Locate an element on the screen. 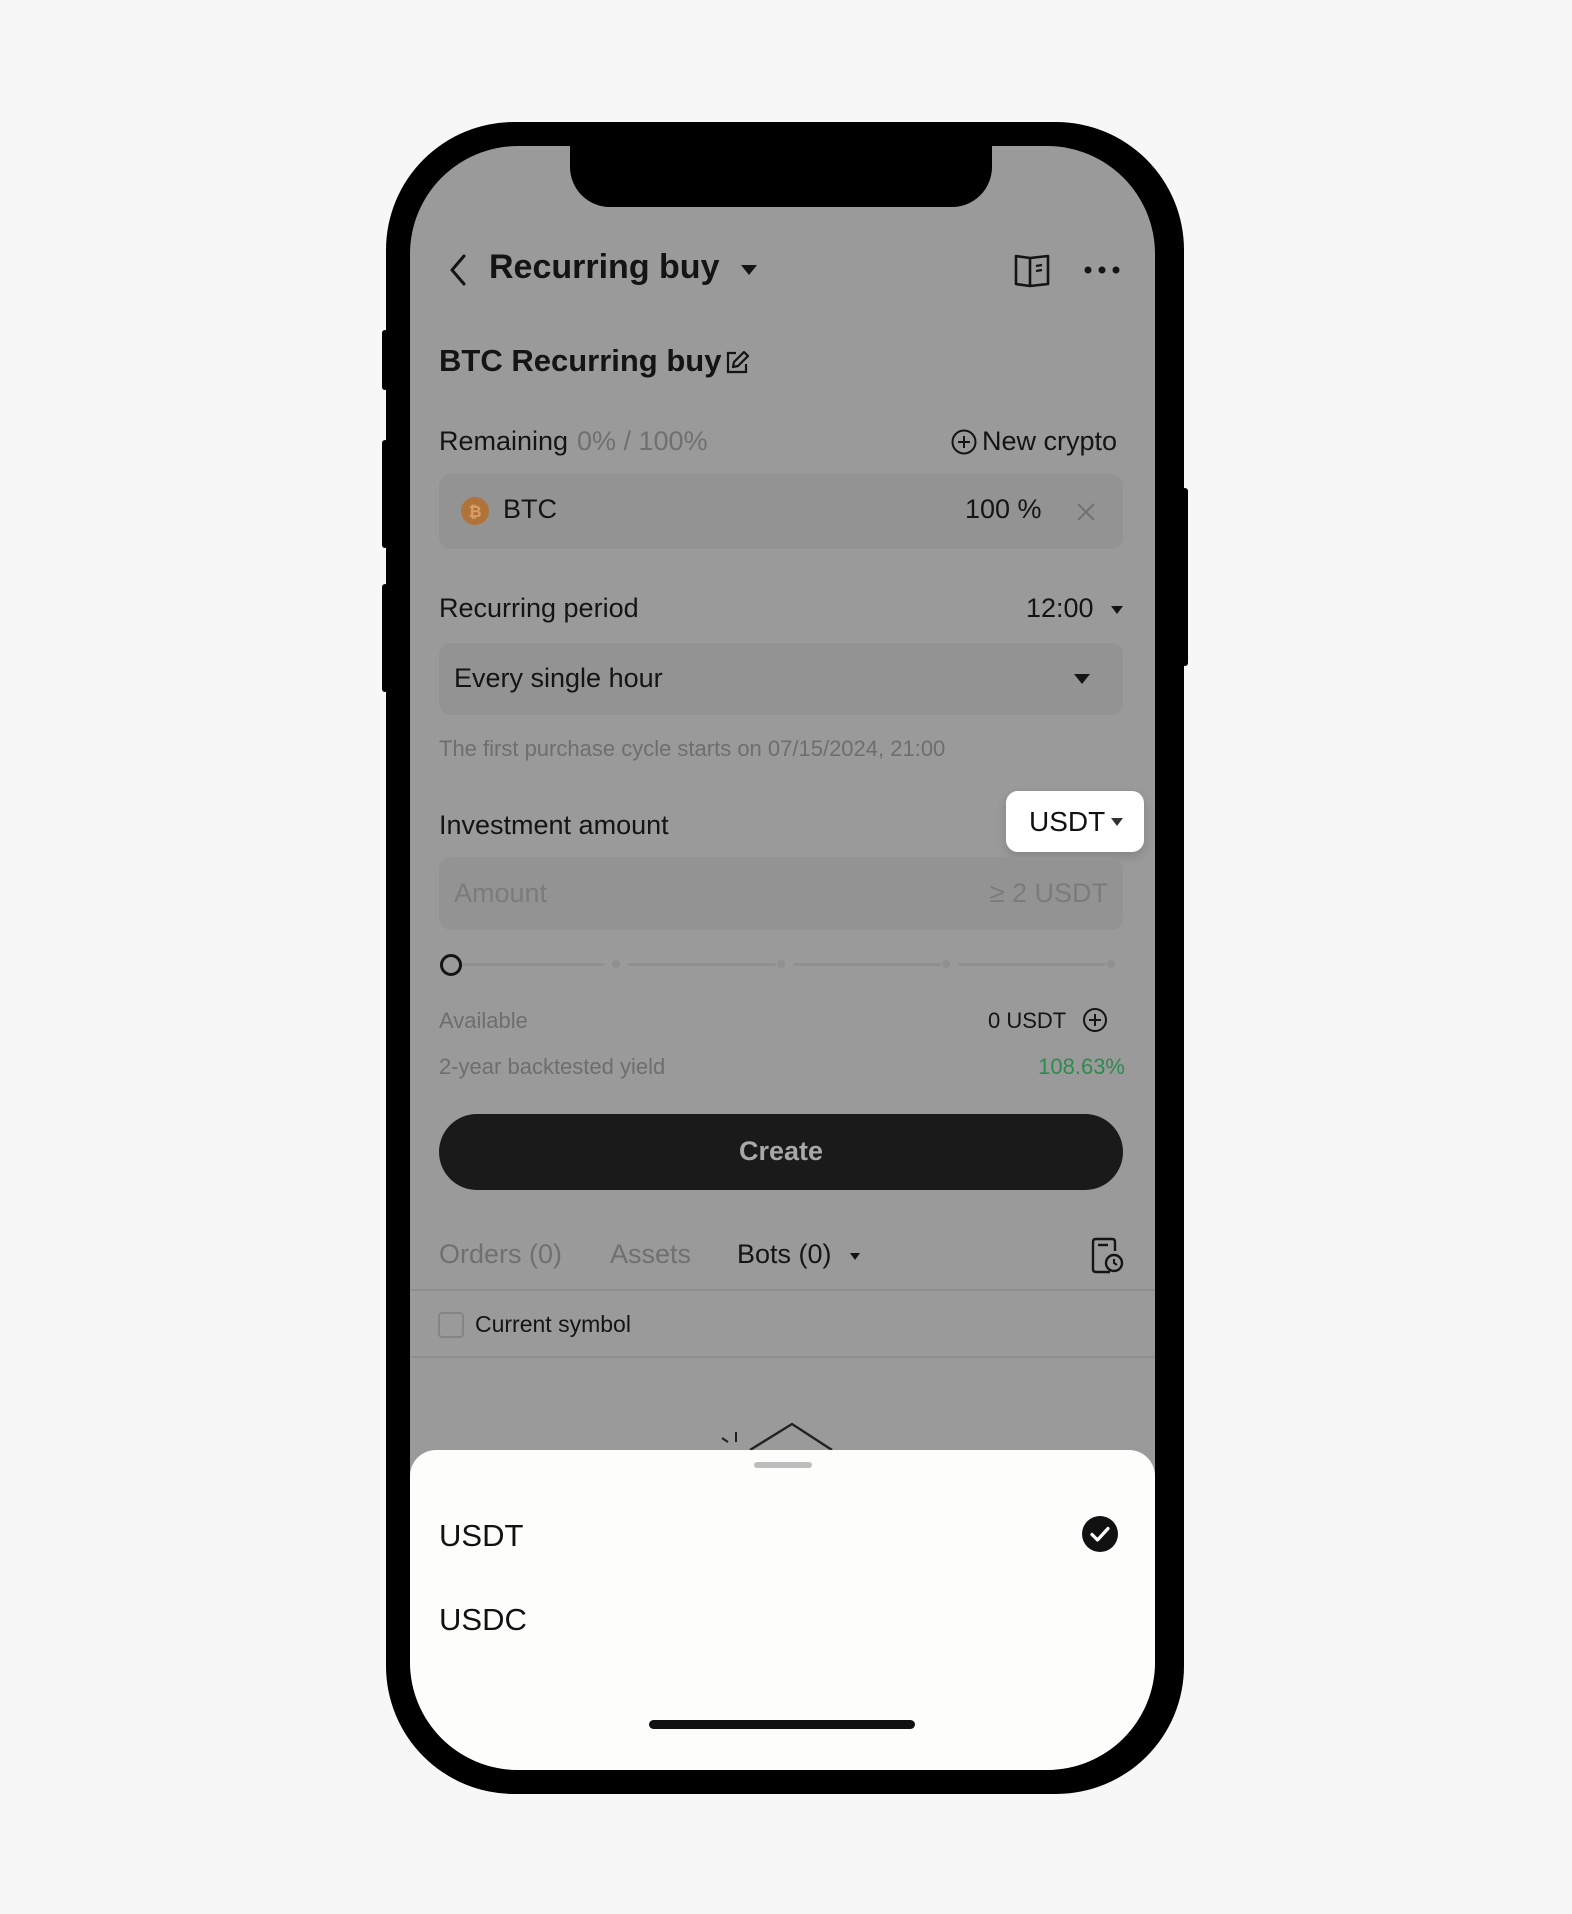  tab-orders: Orders (0) is located at coordinates (500, 1254).